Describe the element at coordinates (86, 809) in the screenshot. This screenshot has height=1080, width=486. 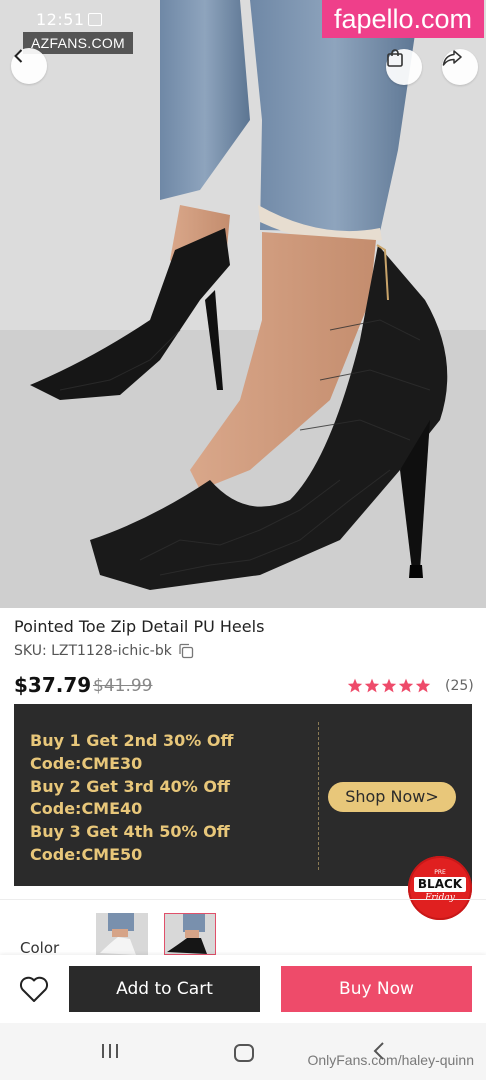
I see `promo-line: Code:CME40` at that location.